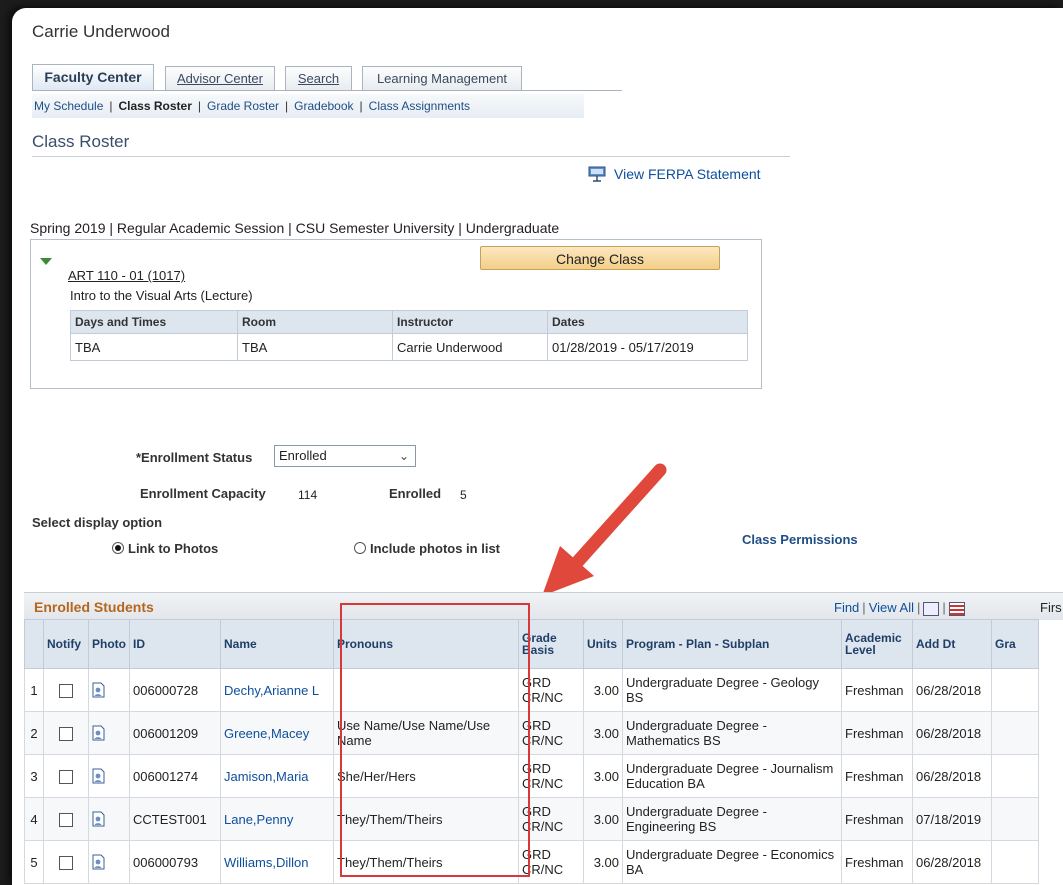  Describe the element at coordinates (318, 78) in the screenshot. I see `tab-search: Search` at that location.